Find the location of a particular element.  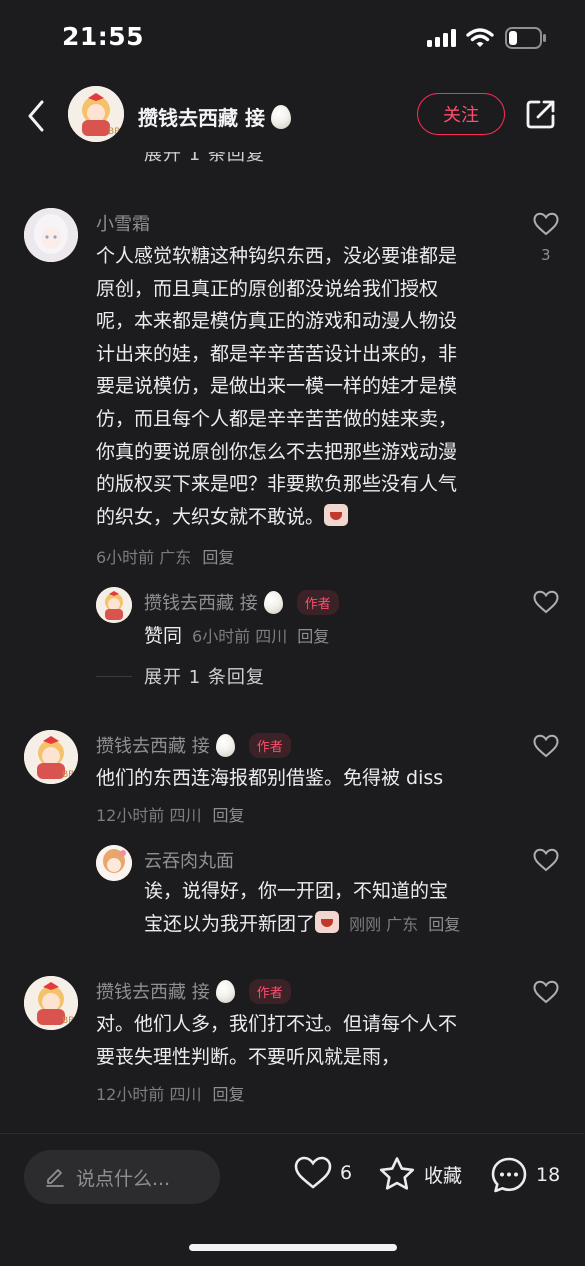

sticker-emoji-icon is located at coordinates (327, 921).